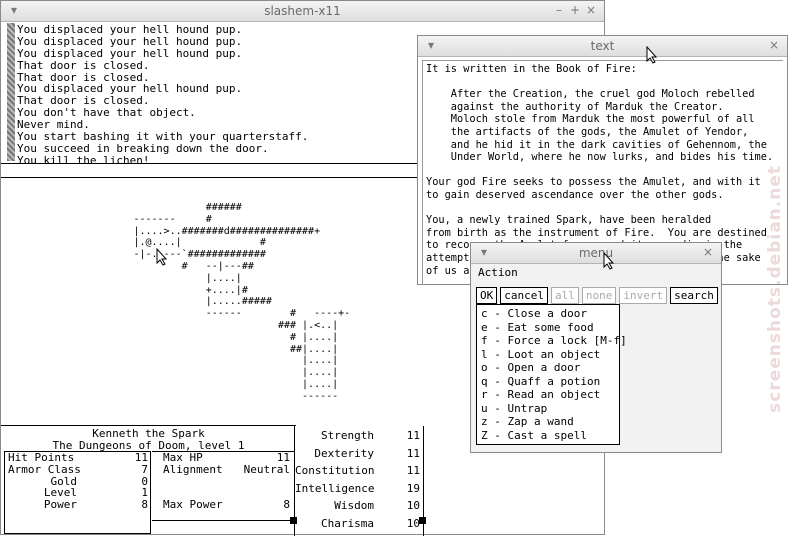 The height and width of the screenshot is (536, 789). I want to click on menu-item: f - Force a lock [M-f], so click(554, 341).